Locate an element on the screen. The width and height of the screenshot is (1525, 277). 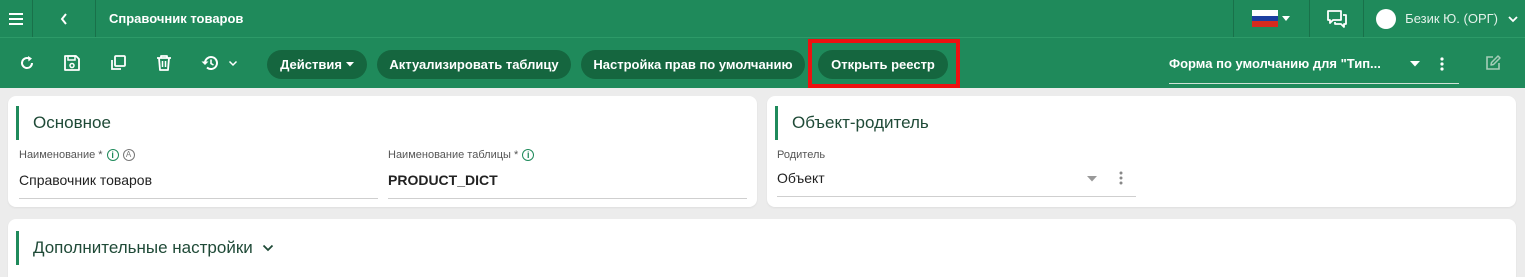
save-icon is located at coordinates (72, 63).